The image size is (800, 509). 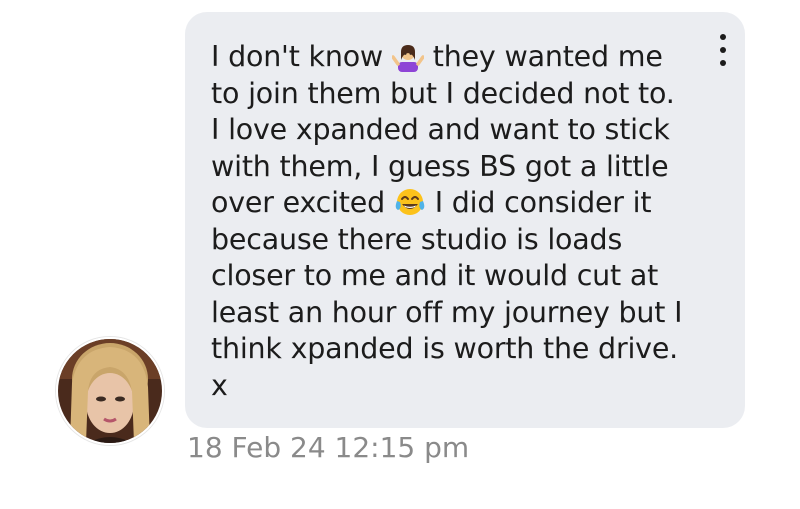 What do you see at coordinates (219, 385) in the screenshot?
I see `message-line: x` at bounding box center [219, 385].